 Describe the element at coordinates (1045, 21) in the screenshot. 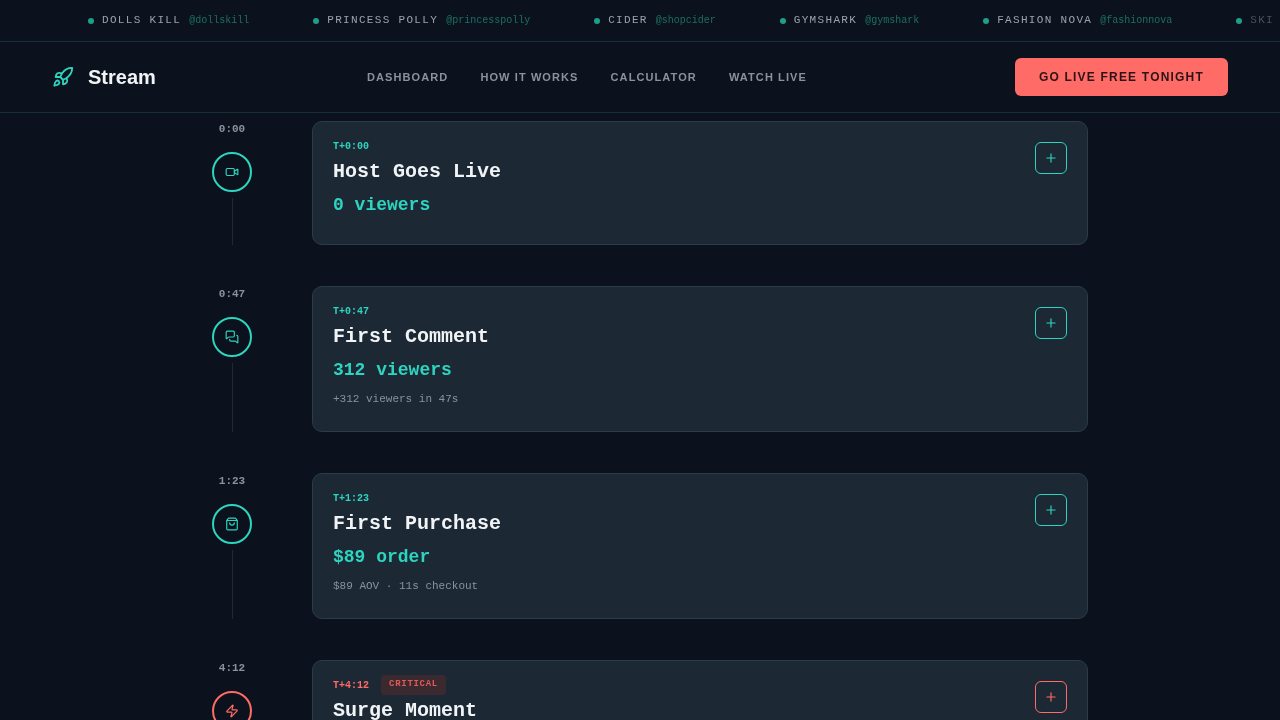

I see `brand-name: FASHION NOVA` at that location.